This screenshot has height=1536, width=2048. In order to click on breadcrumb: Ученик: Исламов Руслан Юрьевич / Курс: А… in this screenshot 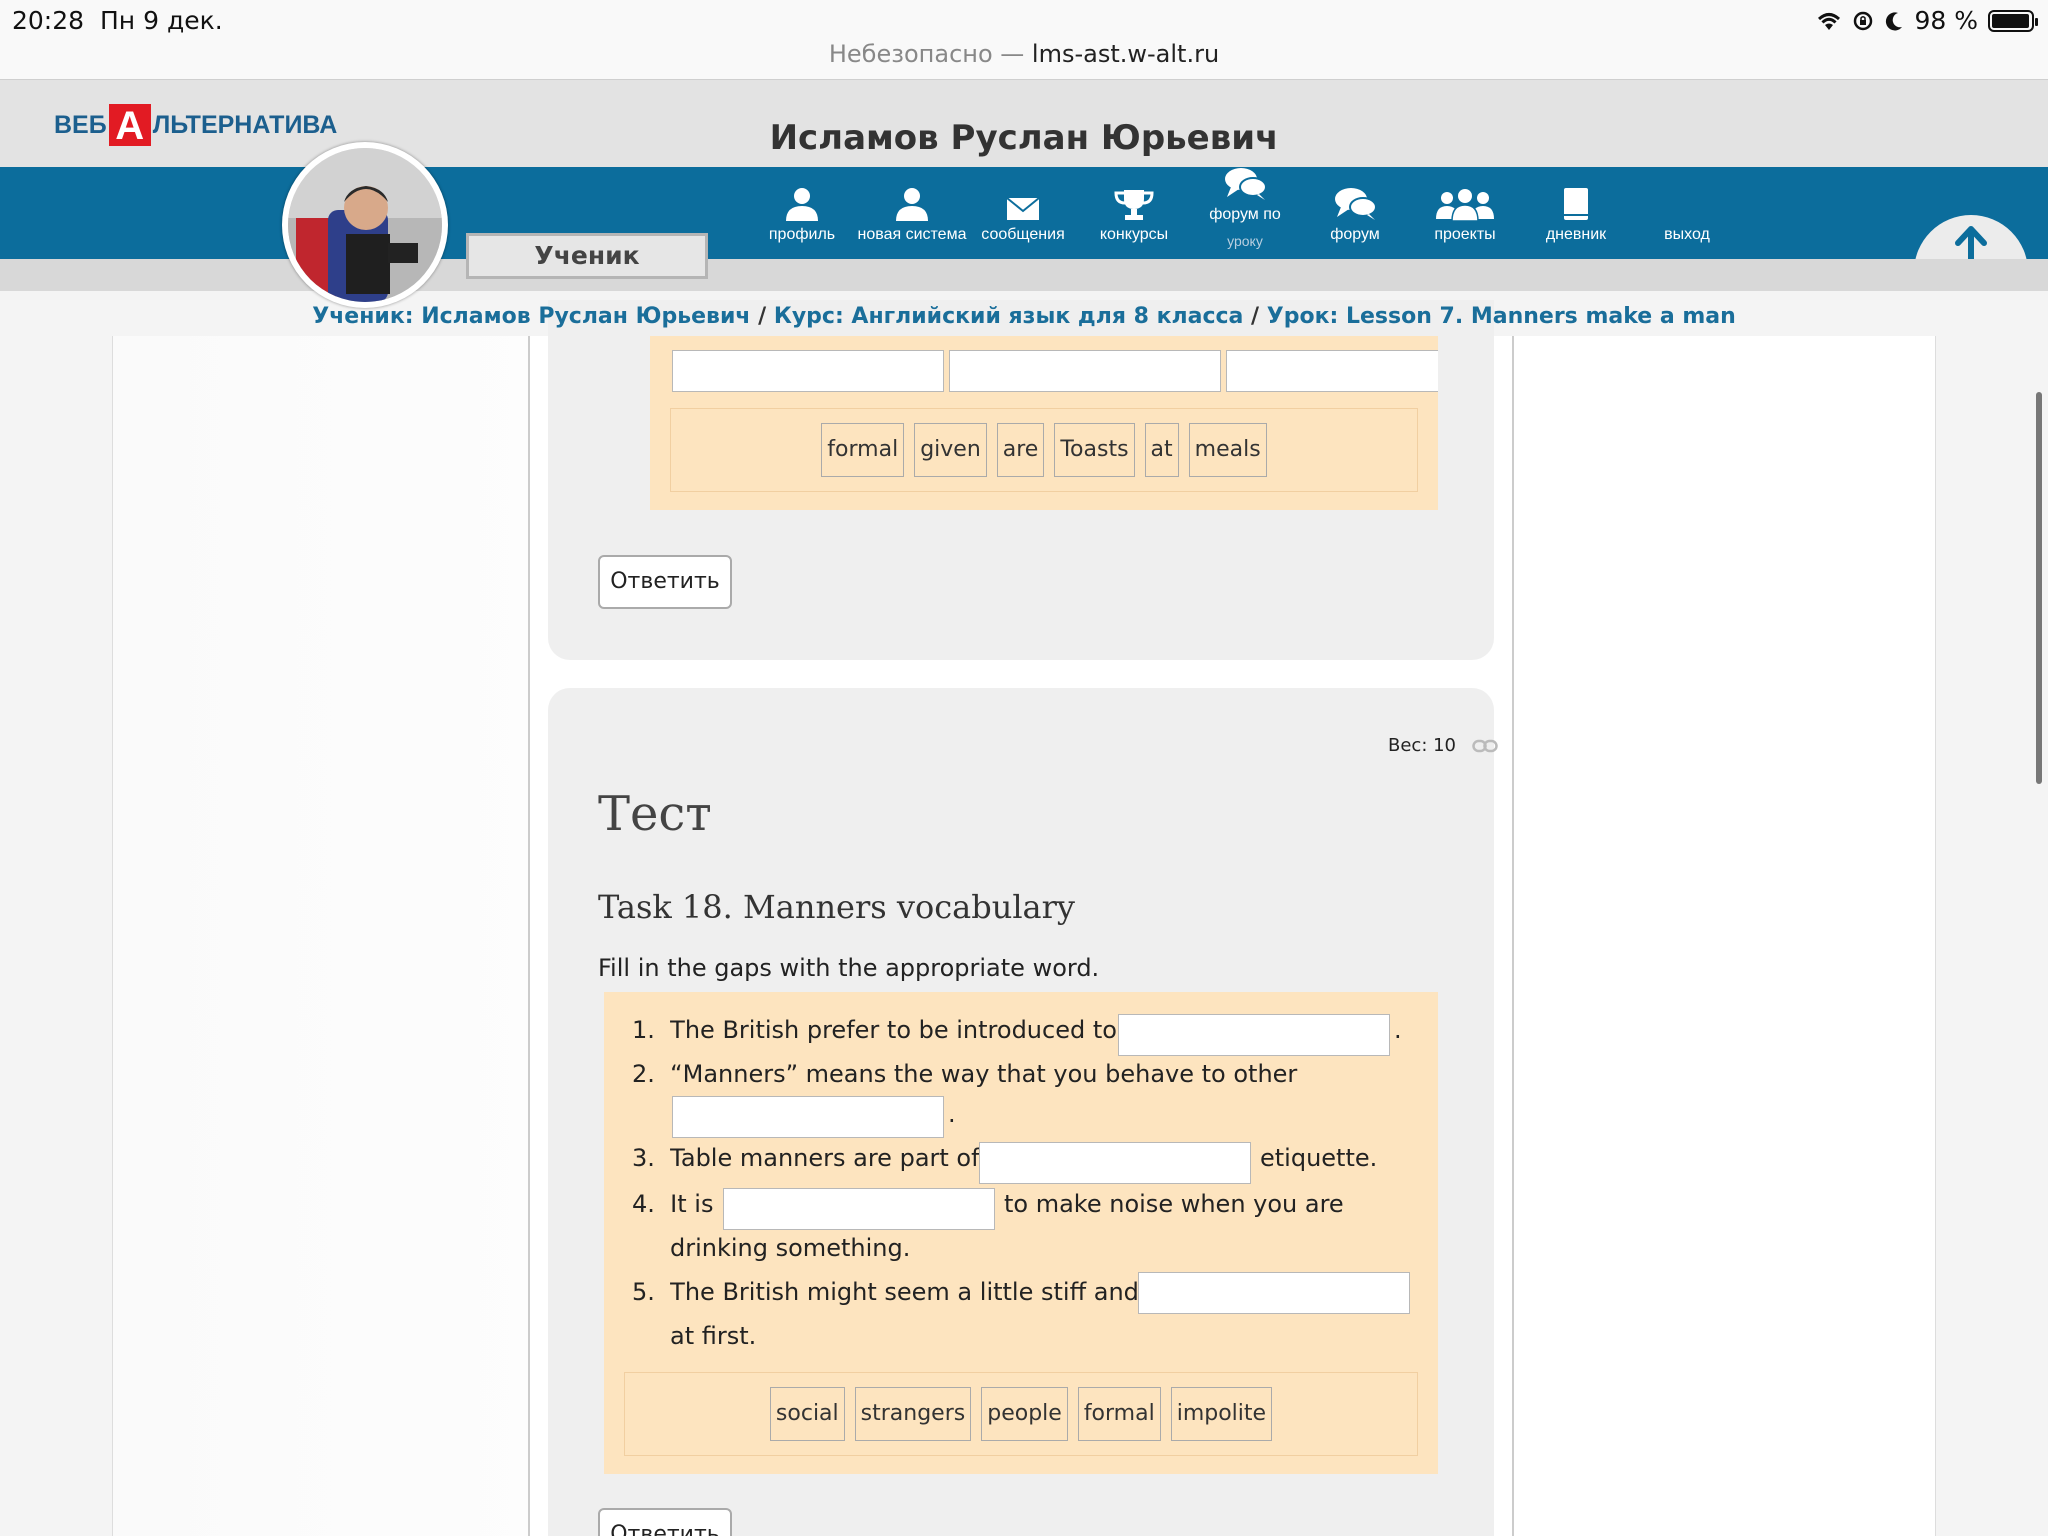, I will do `click(1024, 316)`.